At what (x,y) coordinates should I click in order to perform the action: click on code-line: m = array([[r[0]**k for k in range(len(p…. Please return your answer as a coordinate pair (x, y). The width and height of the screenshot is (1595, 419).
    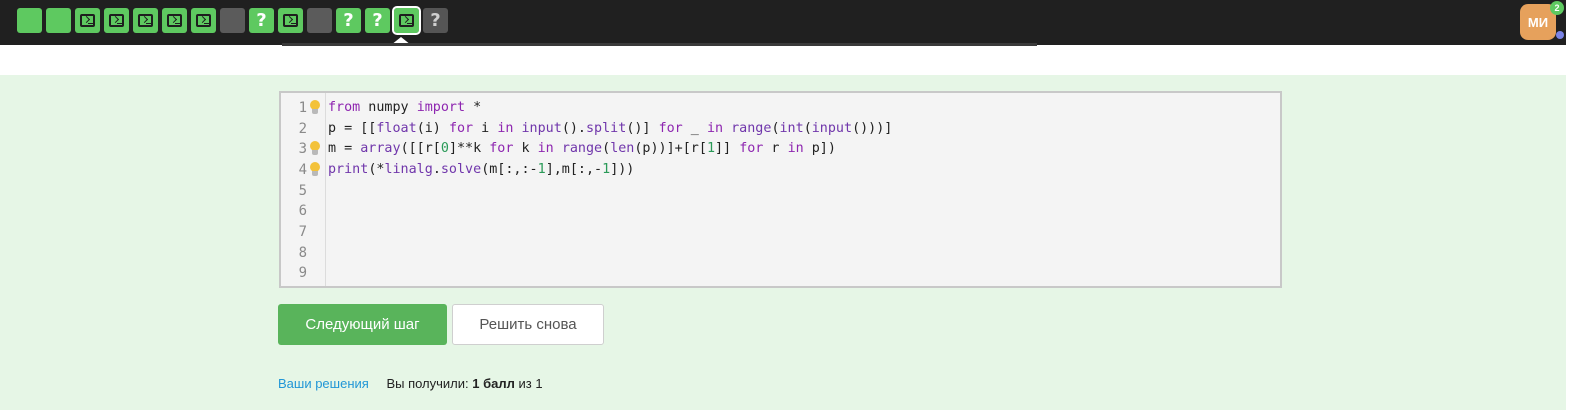
    Looking at the image, I should click on (582, 148).